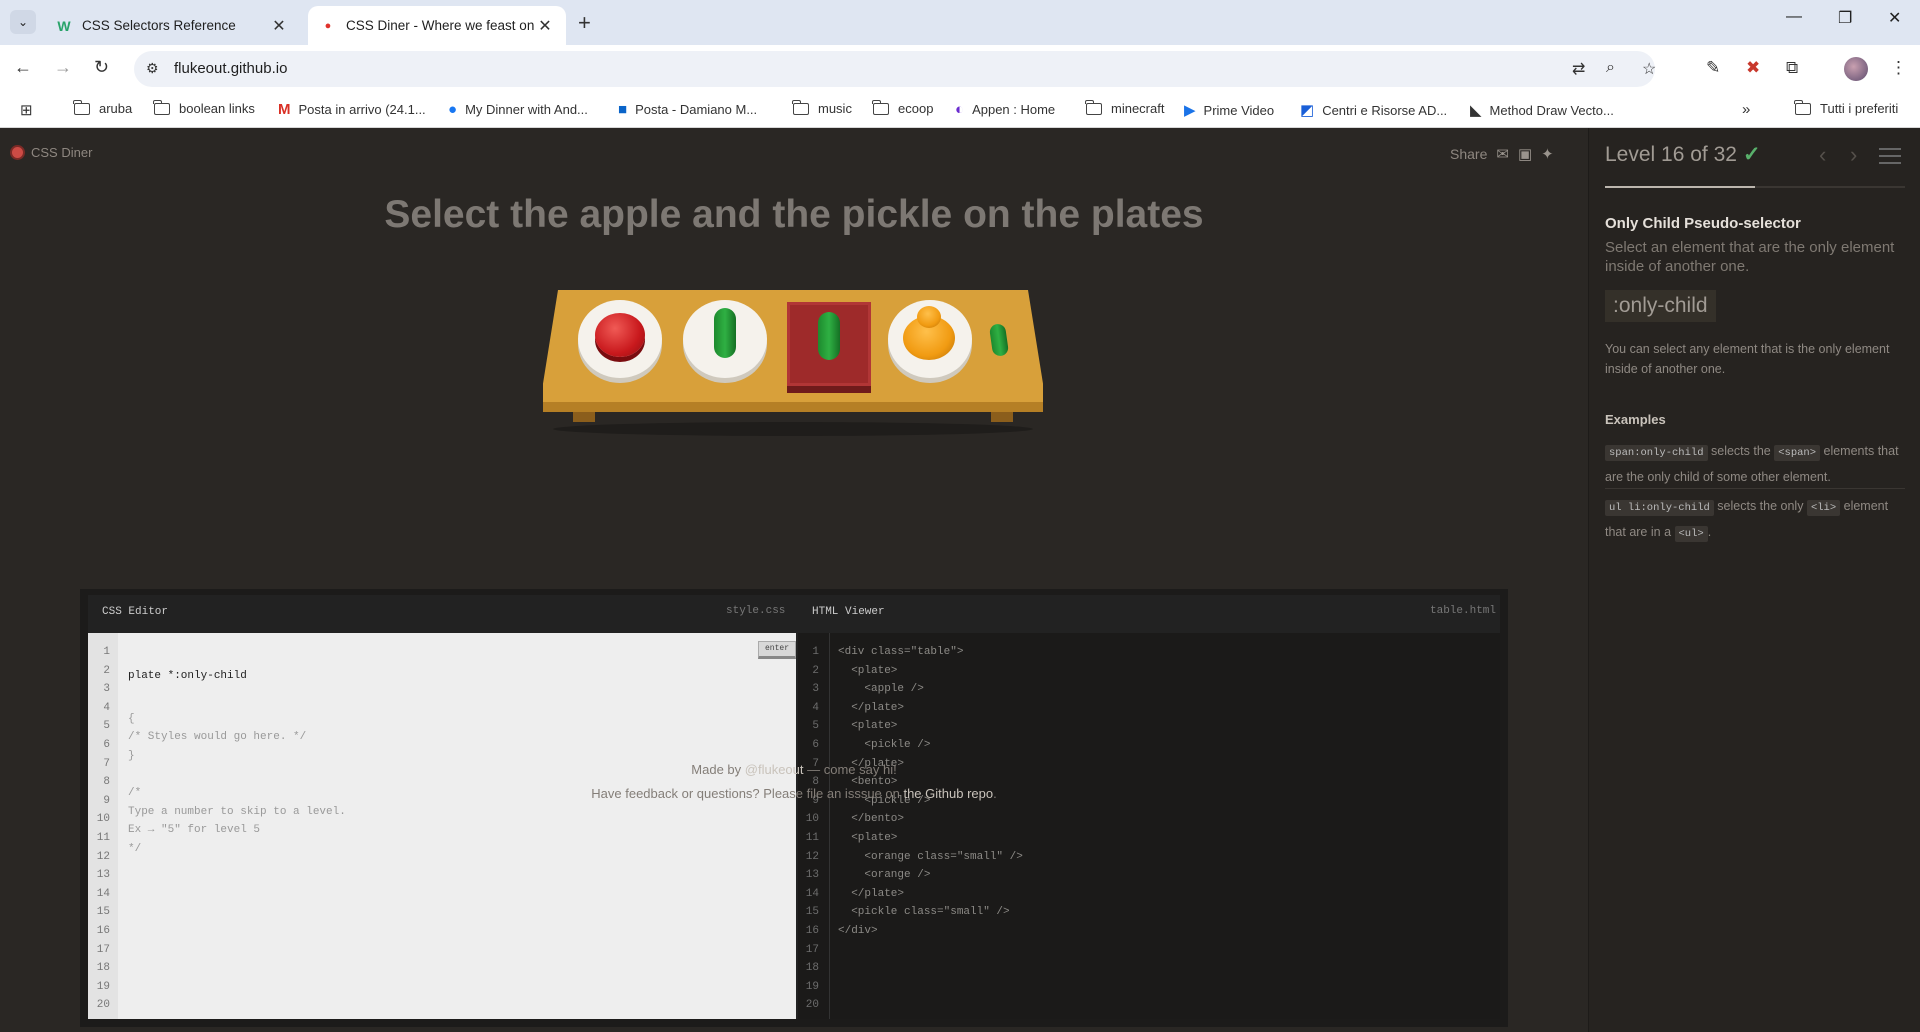  Describe the element at coordinates (812, 856) in the screenshot. I see `line-number: 12` at that location.